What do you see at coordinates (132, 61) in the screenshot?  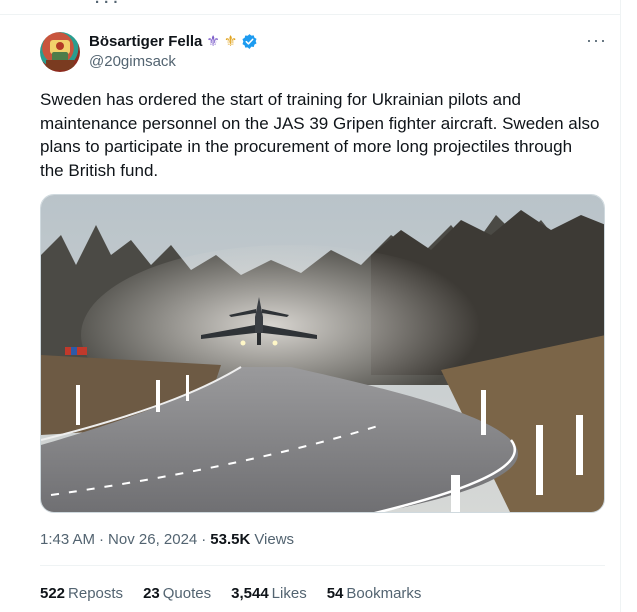 I see `author-handle: @20gimsack` at bounding box center [132, 61].